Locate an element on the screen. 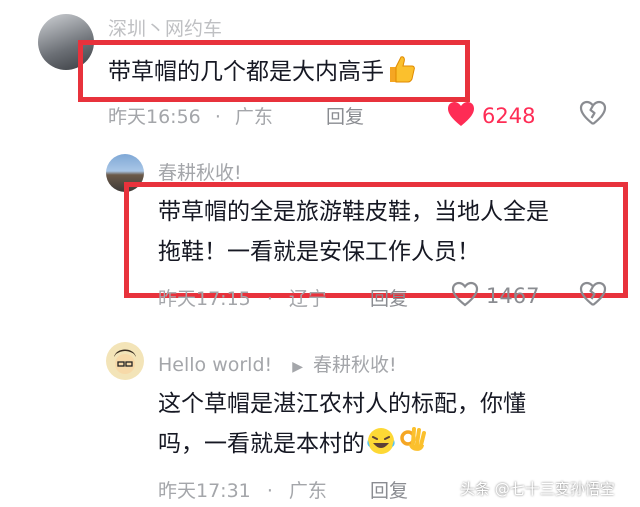 This screenshot has width=640, height=507. comment-date: 昨天17:31 is located at coordinates (204, 491).